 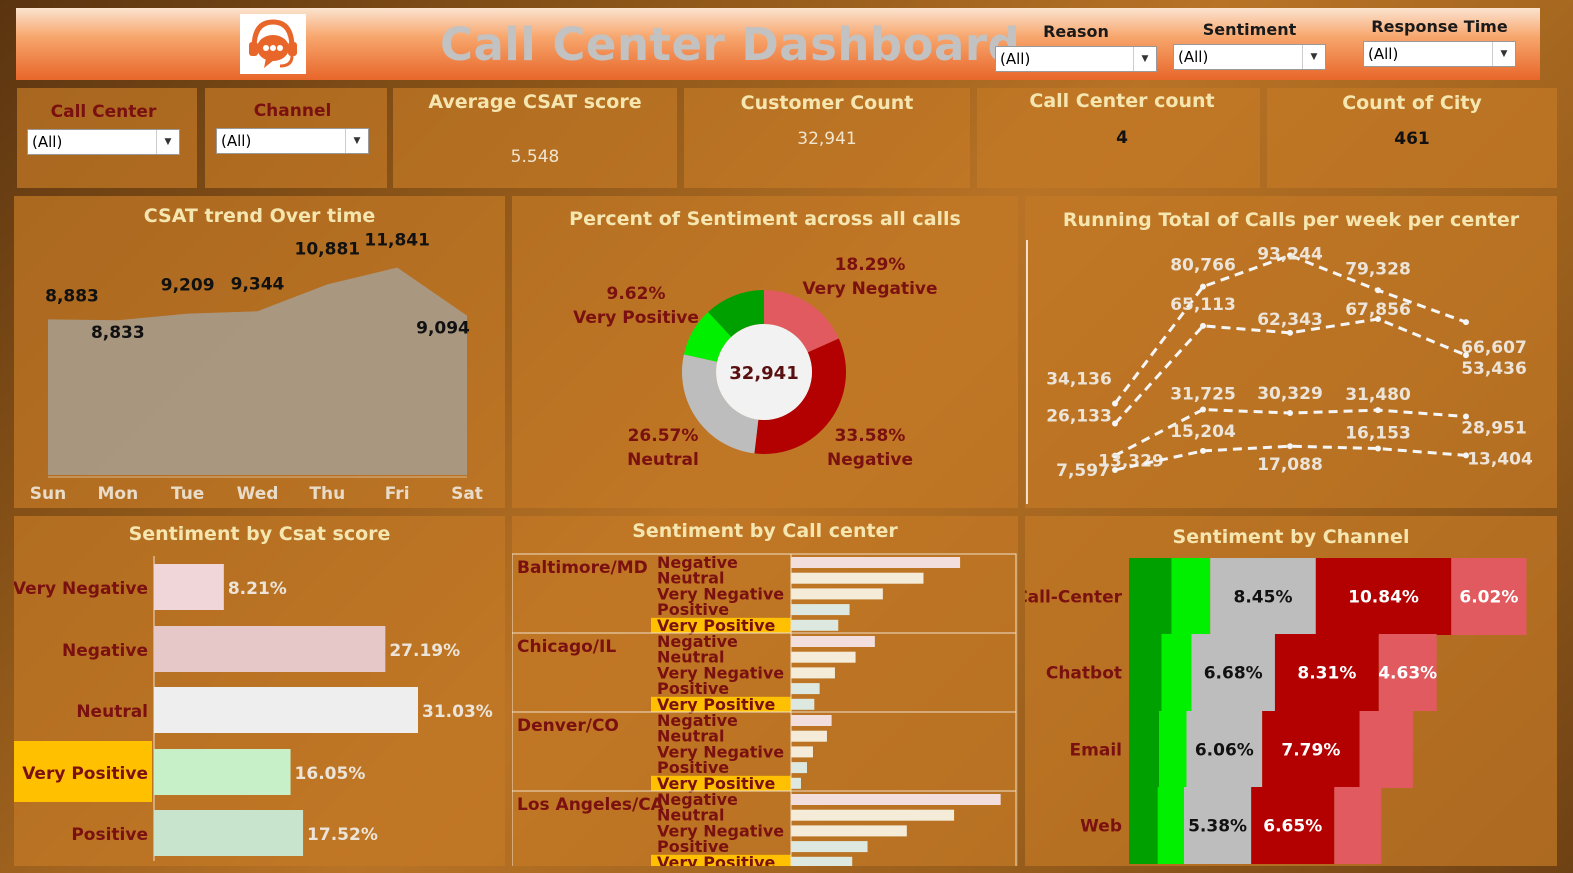 I want to click on channel-category-label: Chatbot, so click(x=1084, y=674).